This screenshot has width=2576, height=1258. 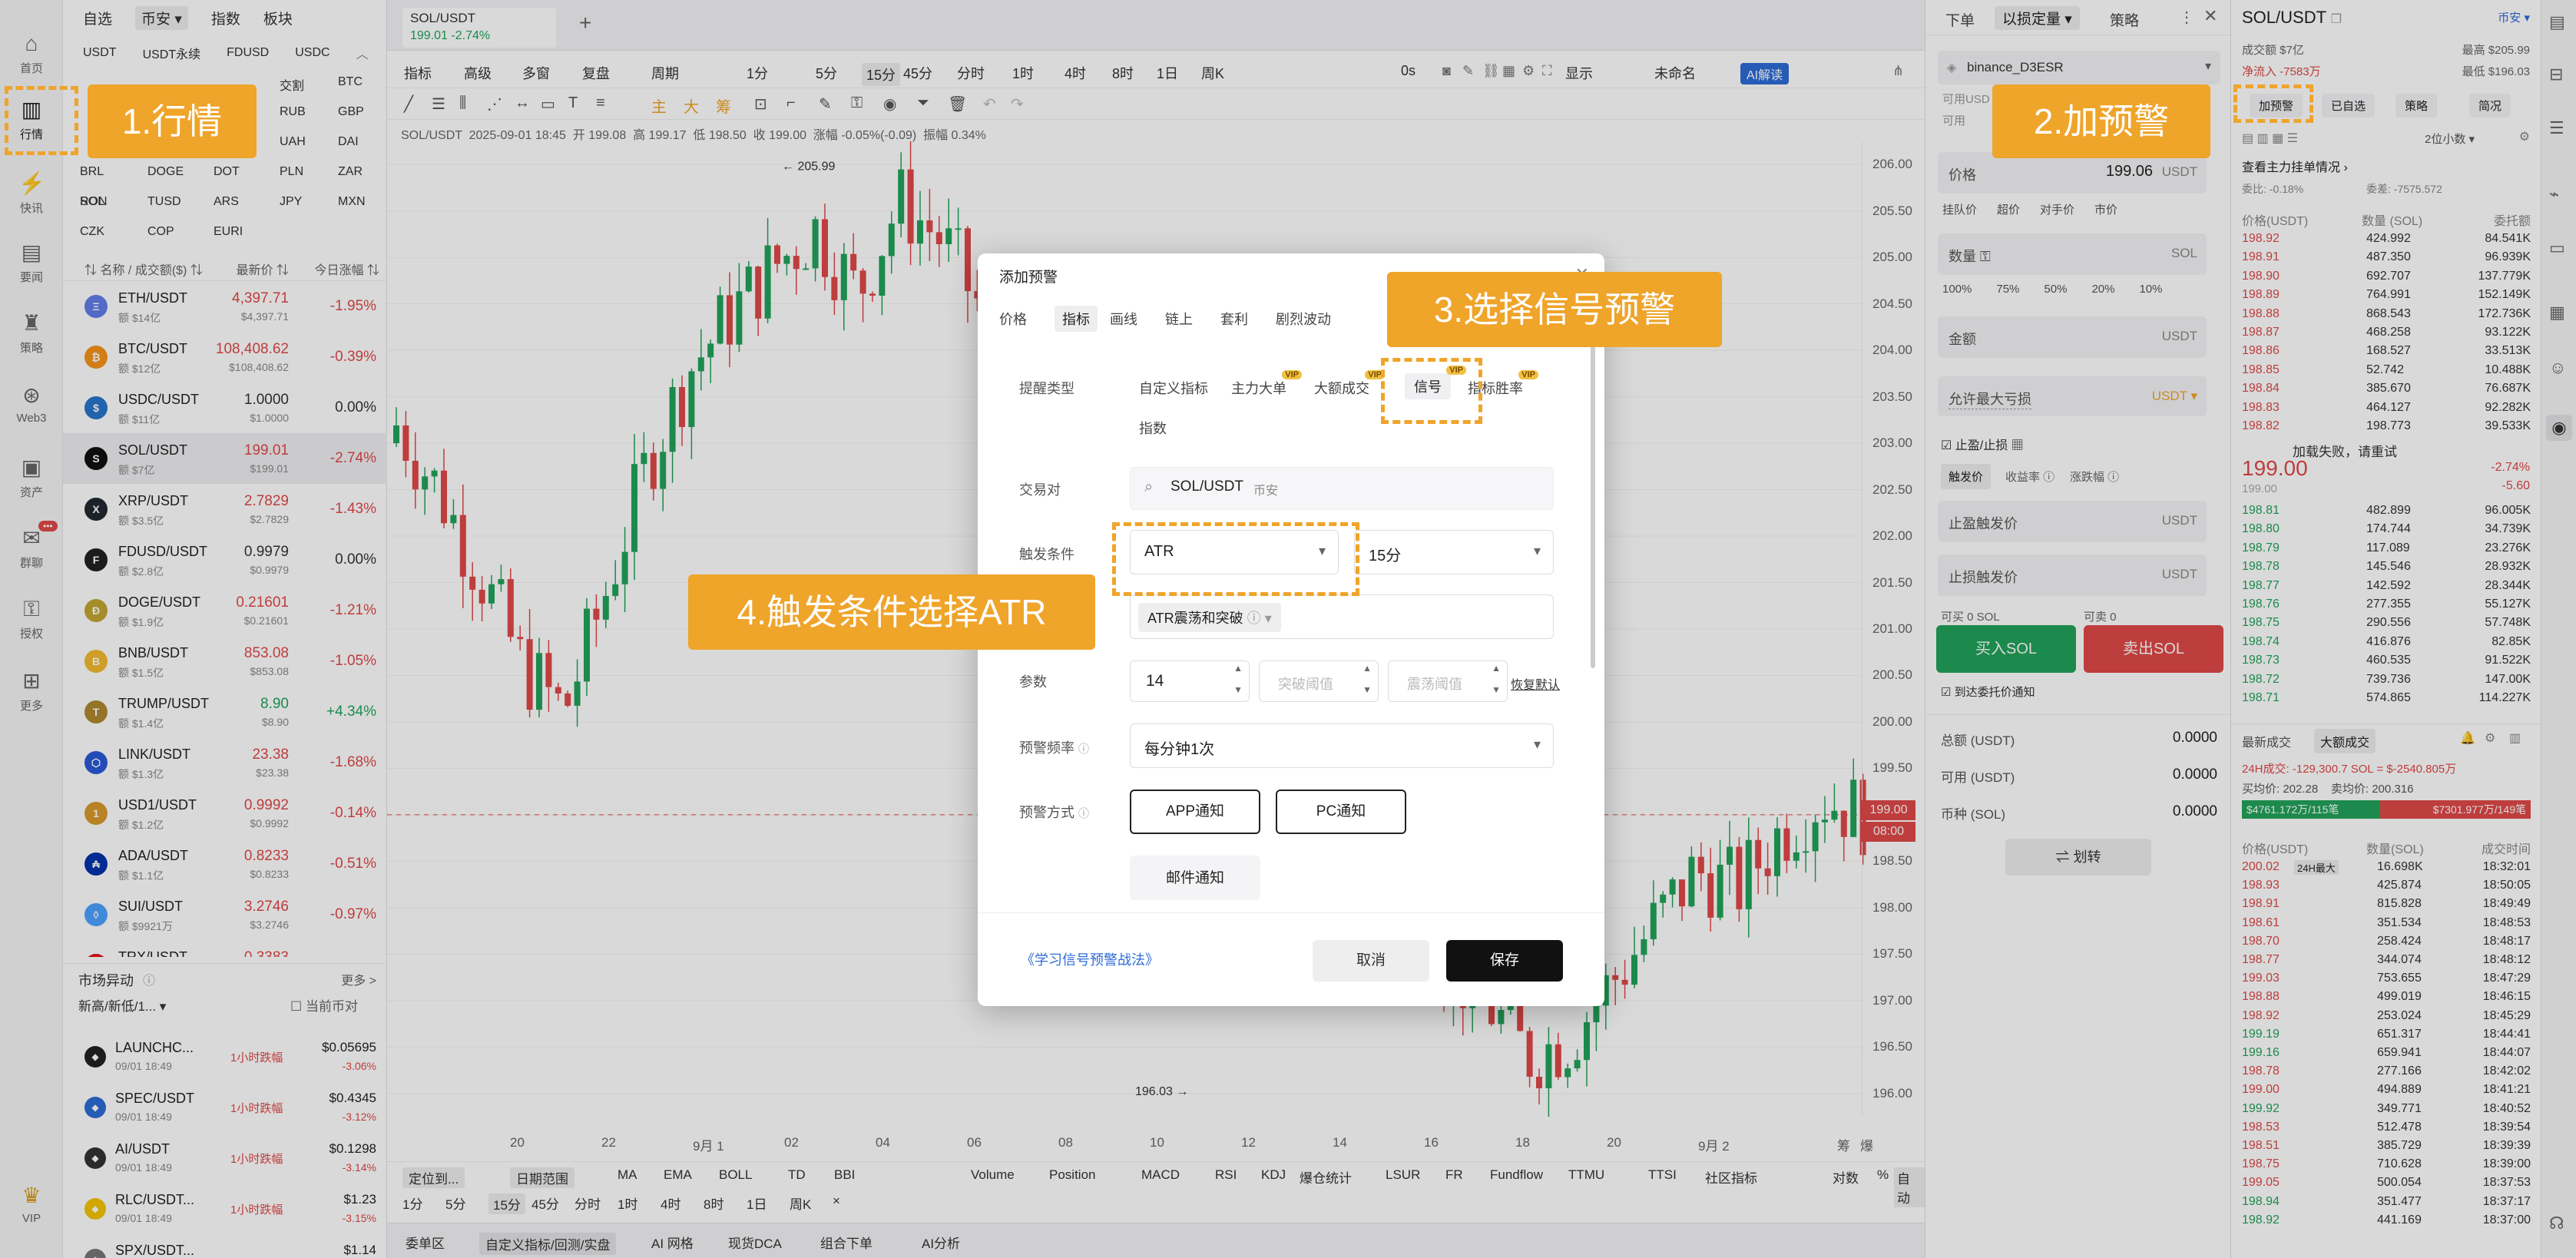 What do you see at coordinates (1303, 319) in the screenshot?
I see `dialog-tab: 剧烈波动` at bounding box center [1303, 319].